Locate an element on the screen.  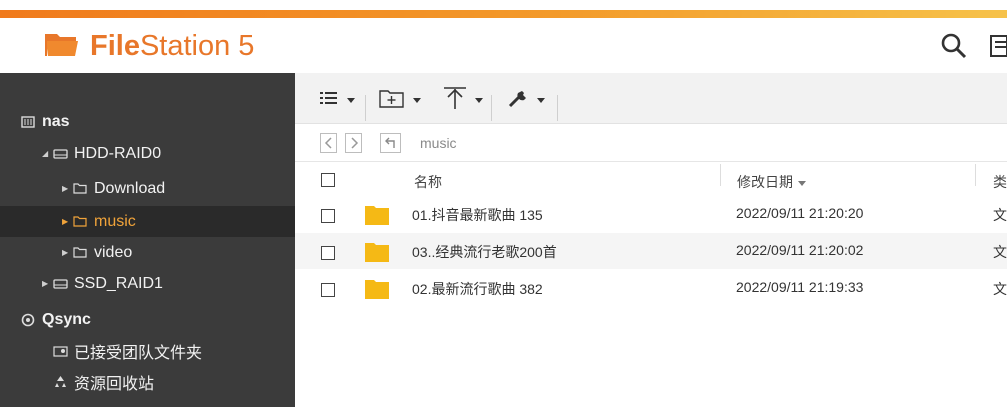
sidebar-item-label: nas is located at coordinates (56, 121).